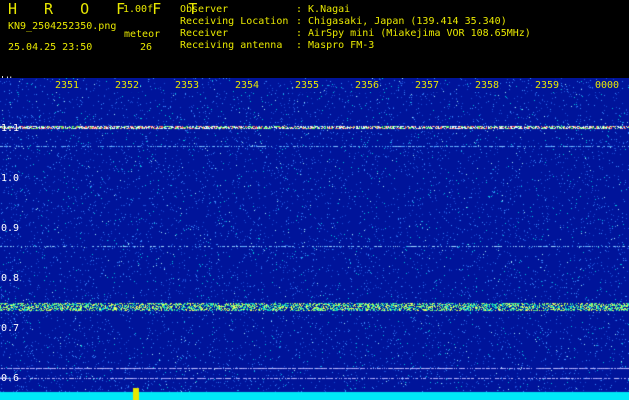 The height and width of the screenshot is (400, 629). What do you see at coordinates (307, 86) in the screenshot?
I see `time-tick-2355: 2355` at bounding box center [307, 86].